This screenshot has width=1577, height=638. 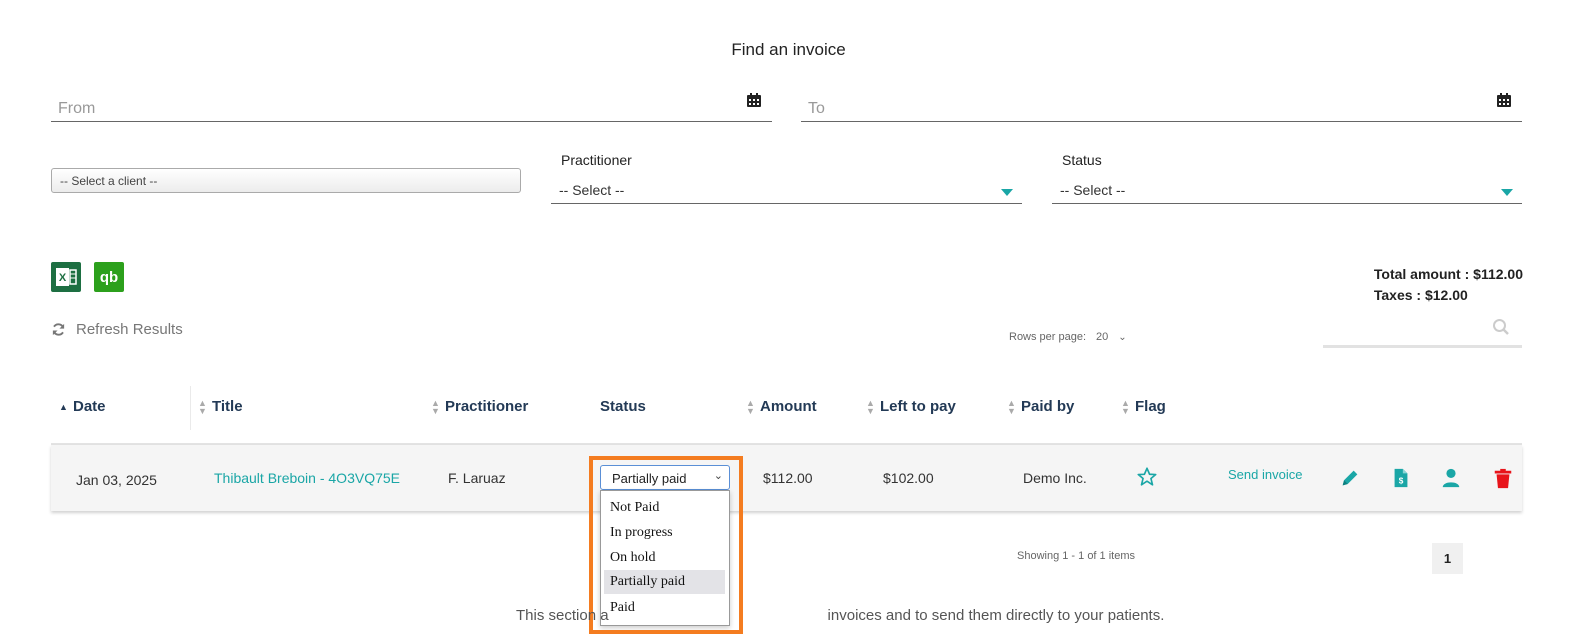 What do you see at coordinates (1350, 478) in the screenshot?
I see `pencil-icon` at bounding box center [1350, 478].